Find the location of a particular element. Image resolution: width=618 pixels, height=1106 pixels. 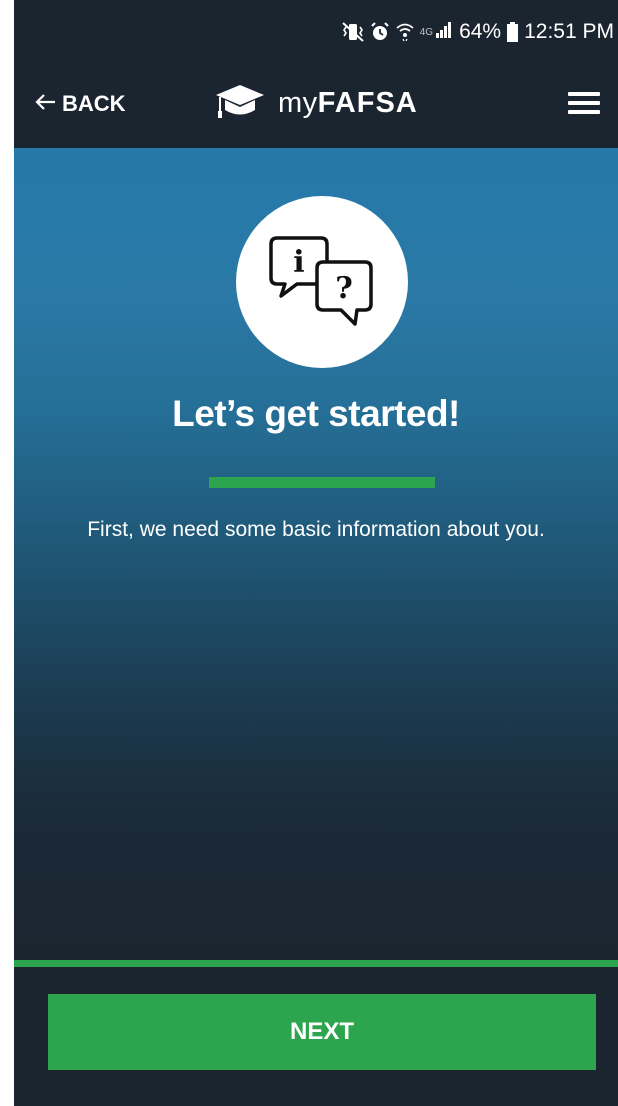

footer: NEXT is located at coordinates (316, 1036).